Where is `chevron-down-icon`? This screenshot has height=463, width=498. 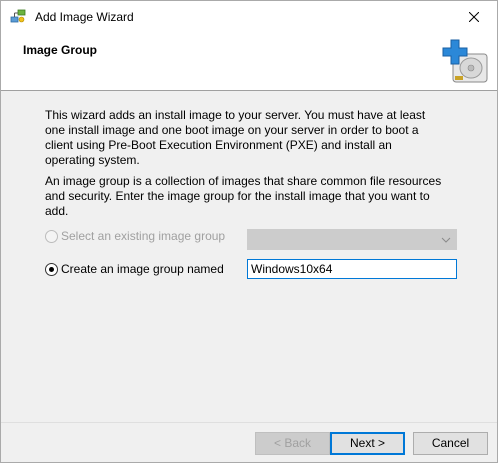
chevron-down-icon is located at coordinates (446, 240).